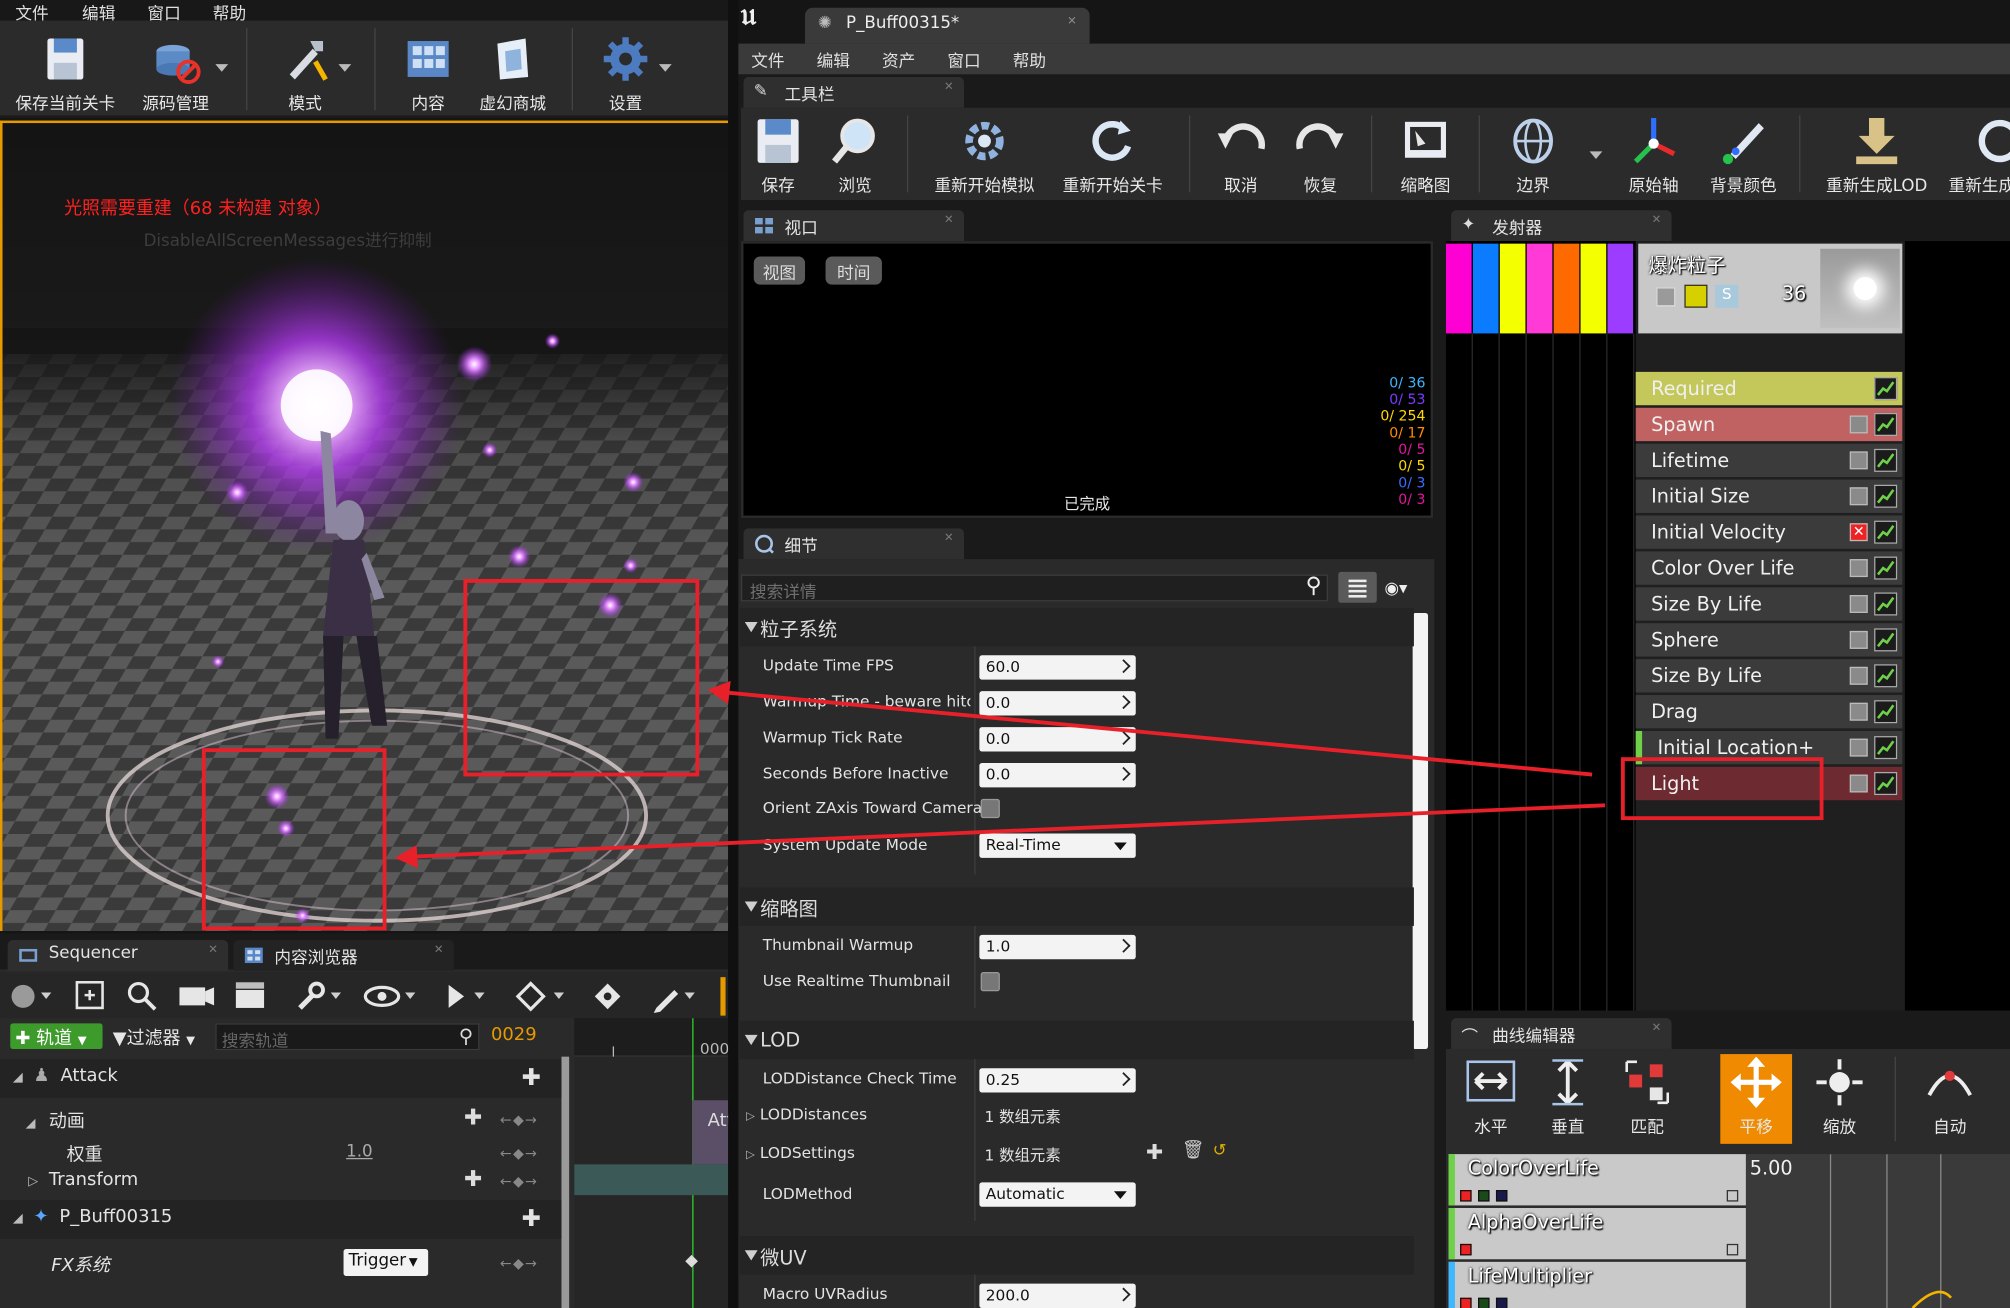 This screenshot has height=1308, width=2010. Describe the element at coordinates (1769, 424) in the screenshot. I see `module-row: Spawn` at that location.